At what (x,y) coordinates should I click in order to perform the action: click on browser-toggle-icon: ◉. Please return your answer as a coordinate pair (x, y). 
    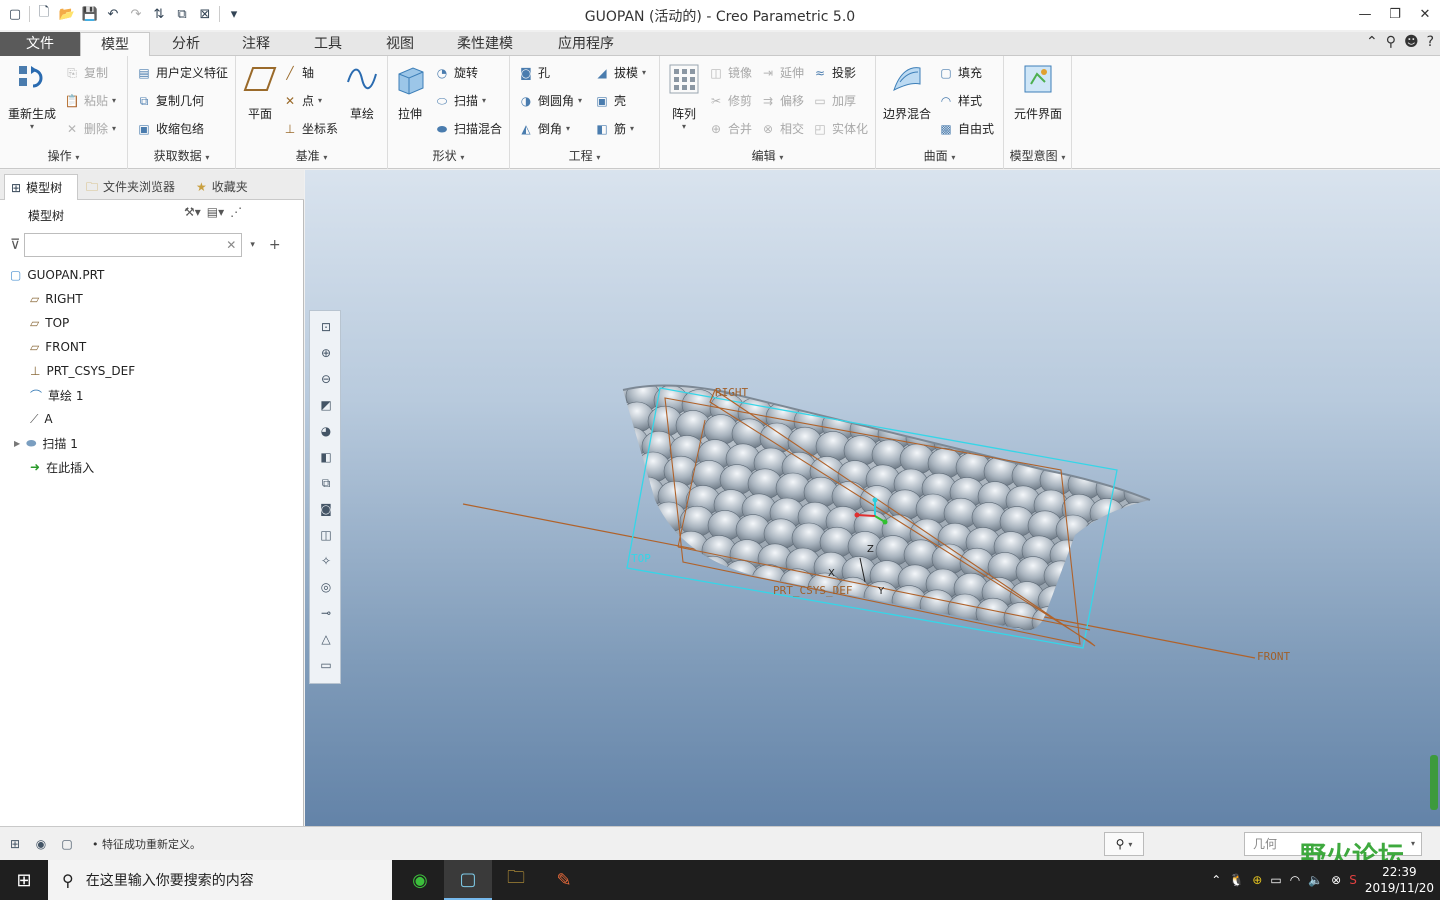
    Looking at the image, I should click on (41, 844).